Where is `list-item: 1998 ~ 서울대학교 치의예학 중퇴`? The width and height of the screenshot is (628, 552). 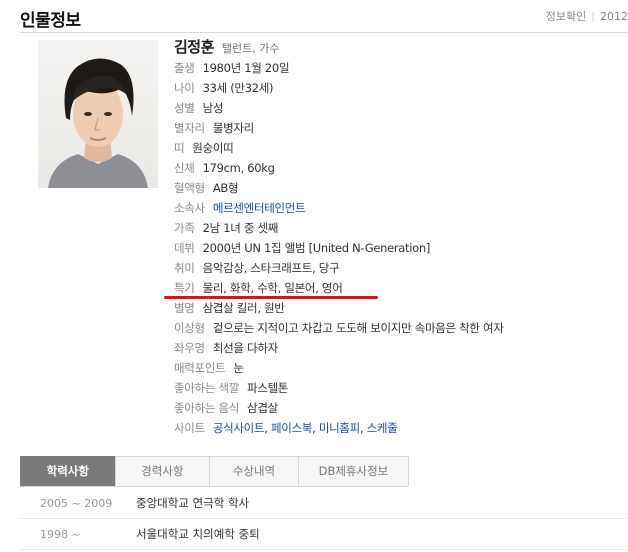
list-item: 1998 ~ 서울대학교 치의예학 중퇴 is located at coordinates (324, 534).